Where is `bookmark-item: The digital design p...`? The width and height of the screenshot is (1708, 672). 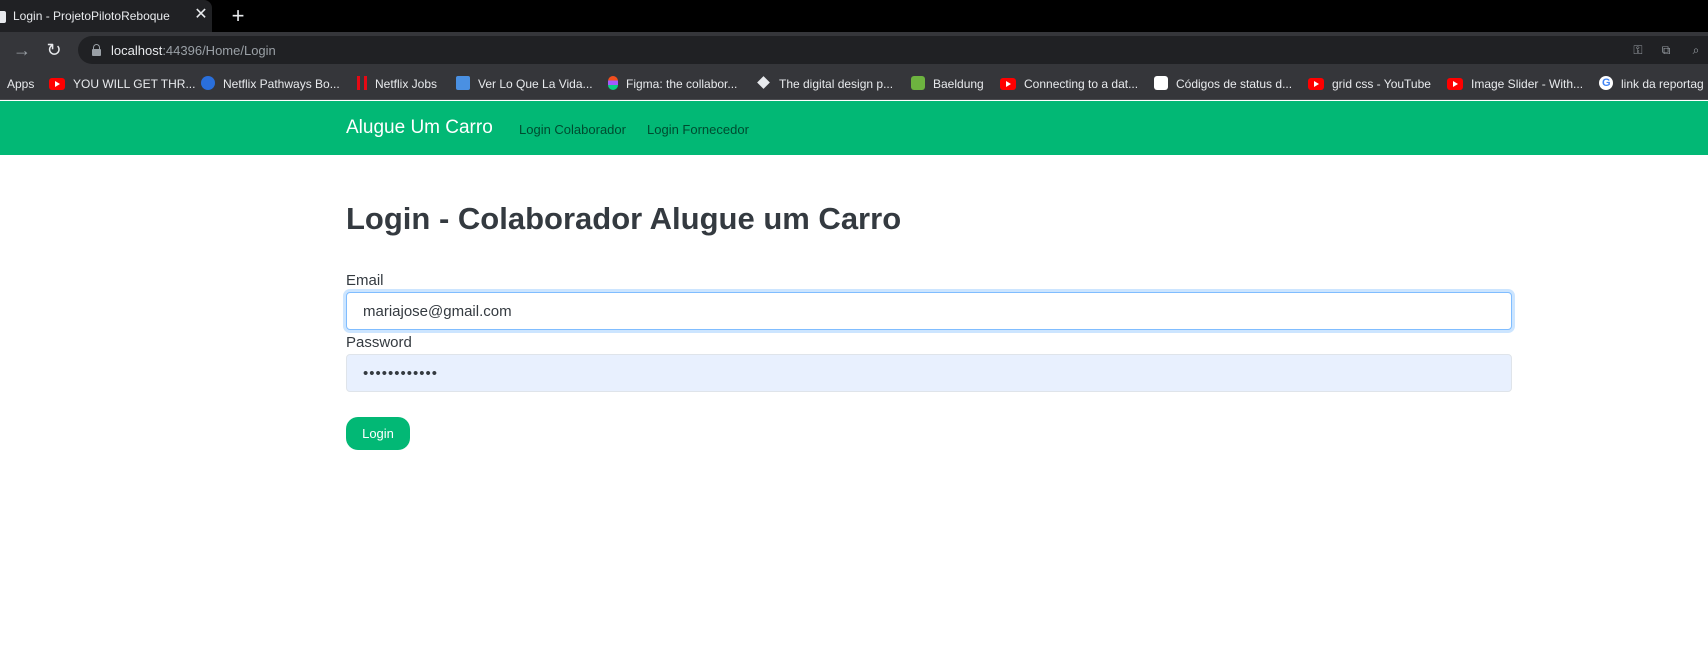 bookmark-item: The digital design p... is located at coordinates (825, 84).